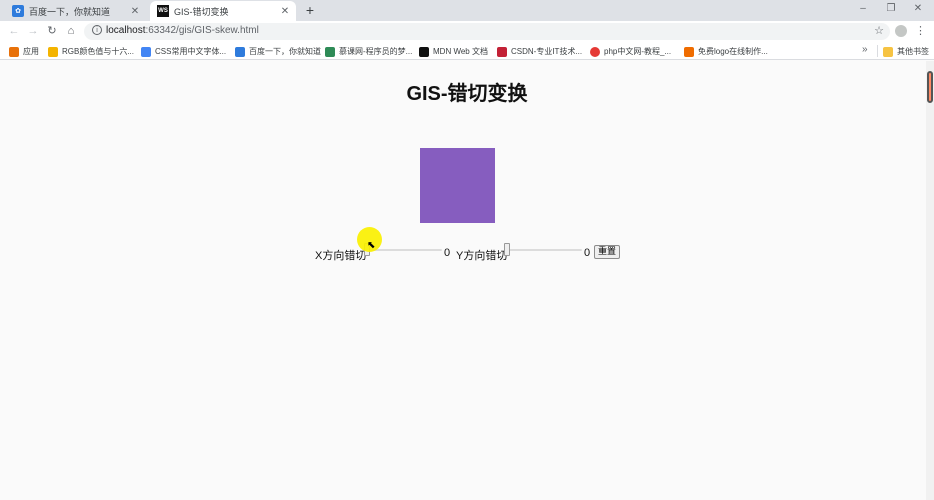 This screenshot has width=934, height=500. Describe the element at coordinates (587, 253) in the screenshot. I see `y-skew-value: 0` at that location.